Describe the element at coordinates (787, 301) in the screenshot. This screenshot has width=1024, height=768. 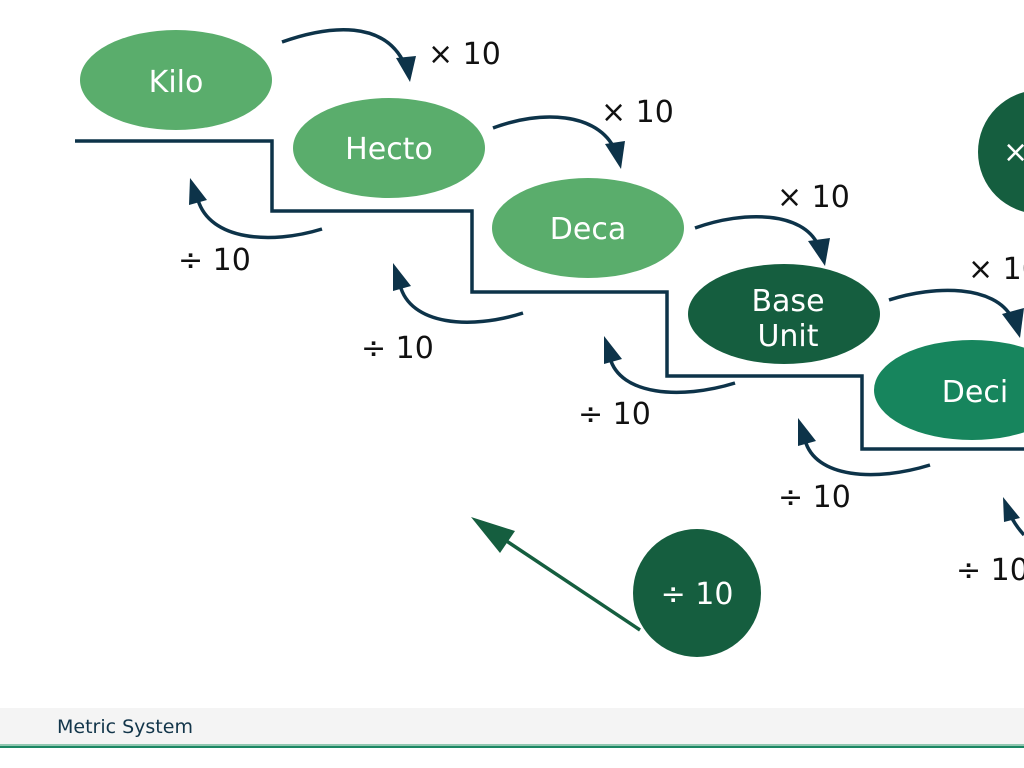
I see `unit-base-label-line1: Base` at that location.